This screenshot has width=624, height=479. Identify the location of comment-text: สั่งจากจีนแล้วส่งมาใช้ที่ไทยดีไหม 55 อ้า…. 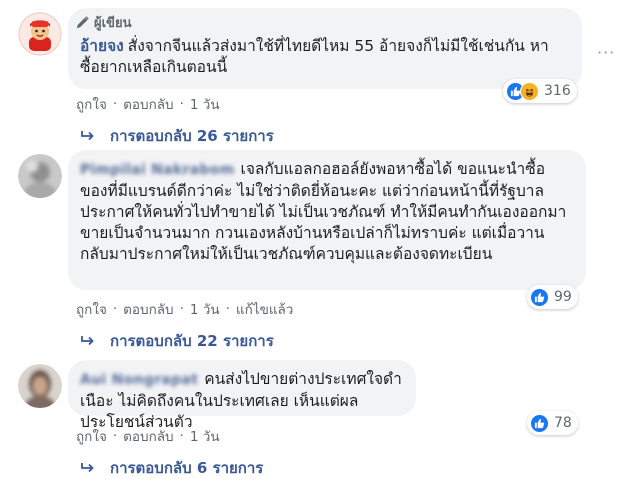
(314, 56).